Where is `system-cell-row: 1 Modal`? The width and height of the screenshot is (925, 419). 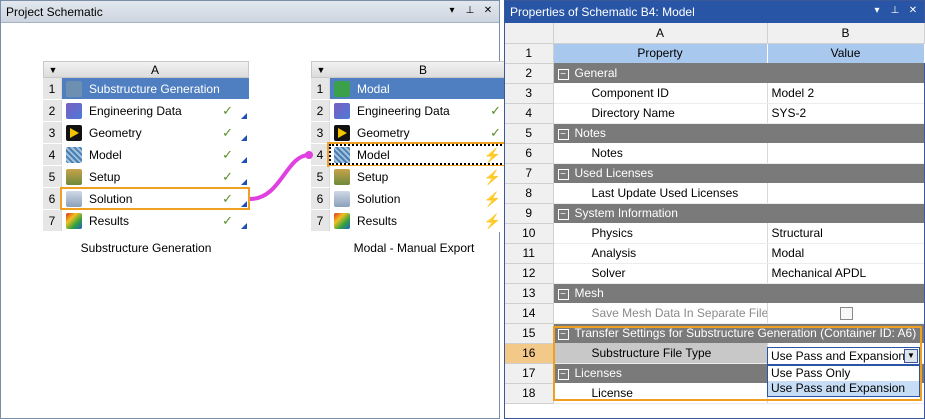
system-cell-row: 1 Modal is located at coordinates (414, 89).